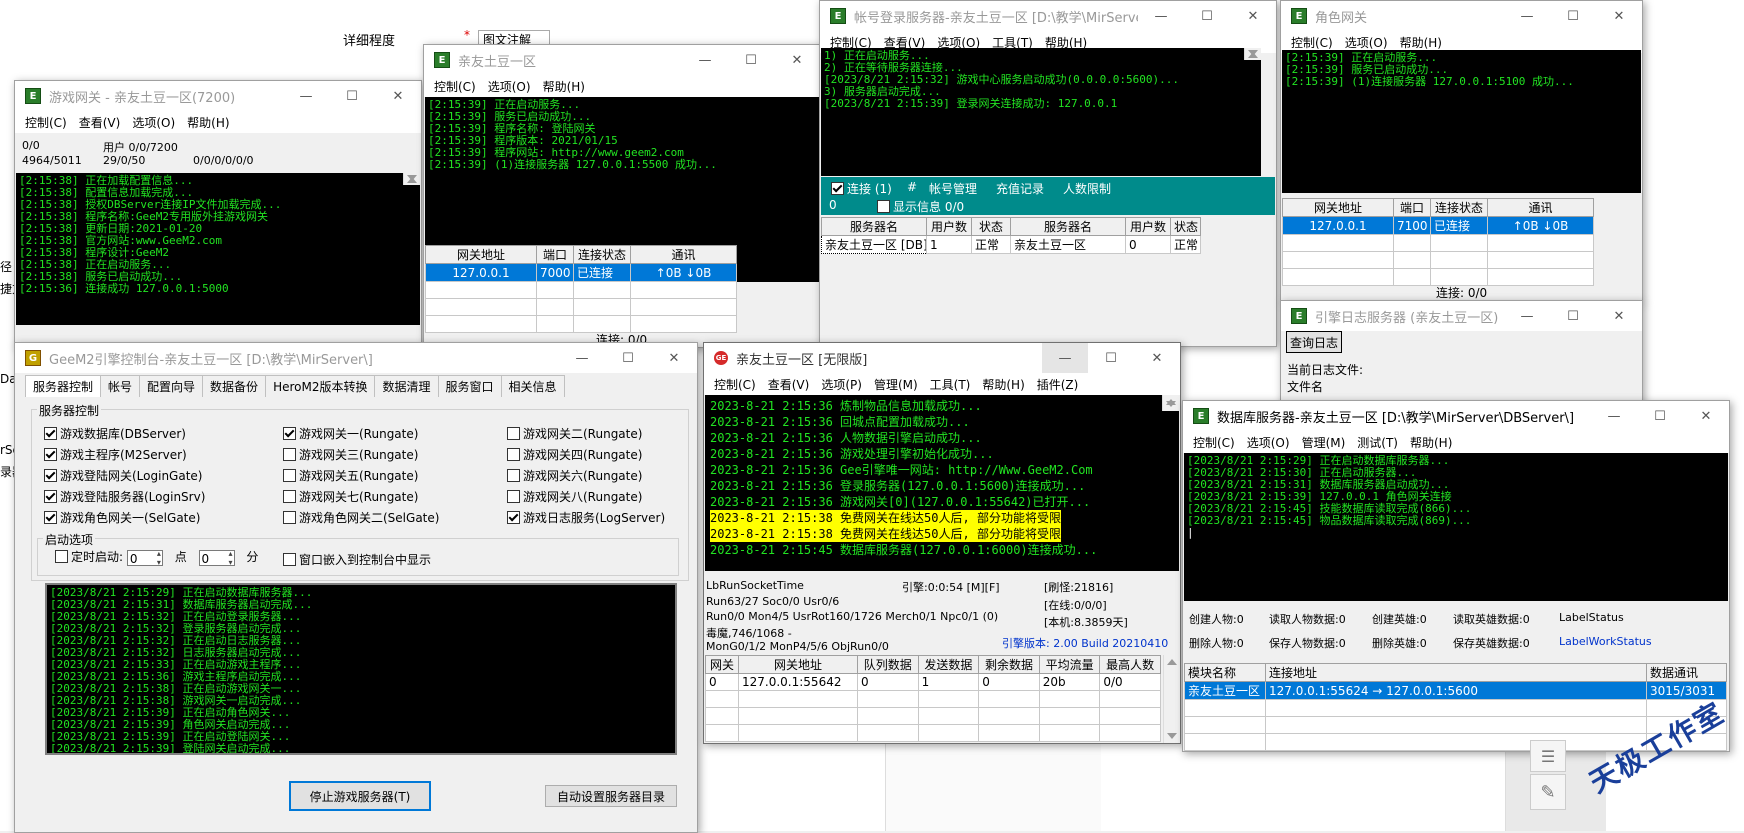  I want to click on column-header: 最高人数, so click(1130, 664).